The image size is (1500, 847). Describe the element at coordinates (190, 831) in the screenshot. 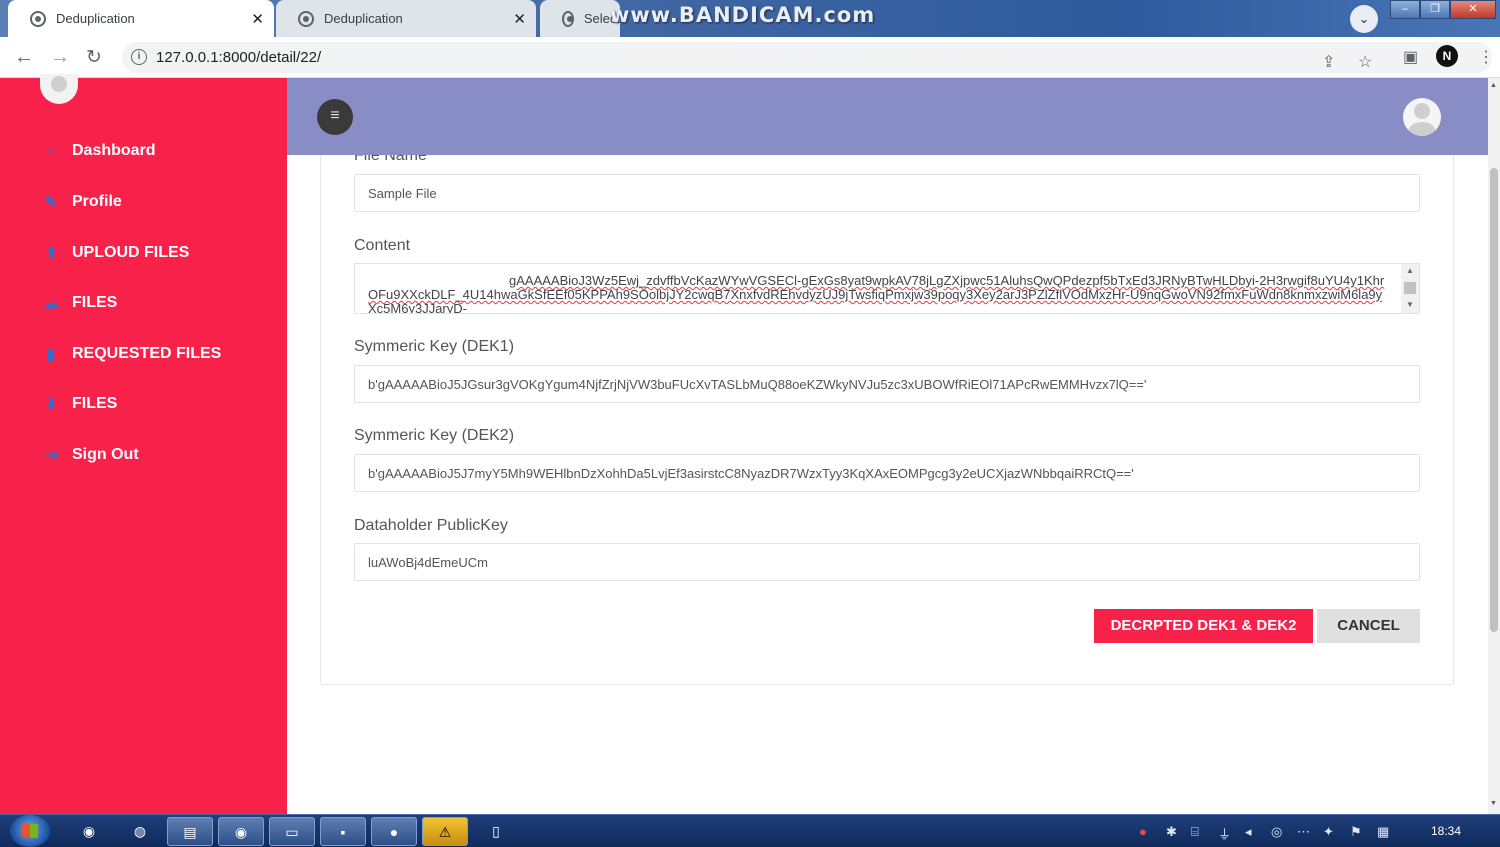

I see `notepad-taskbar-icon: ▤` at that location.